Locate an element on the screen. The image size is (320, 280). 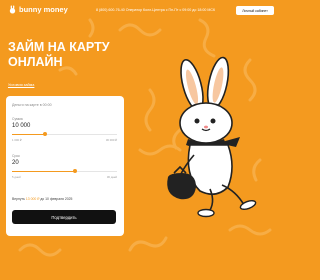
amount-value: 10 000 is located at coordinates (21, 126).